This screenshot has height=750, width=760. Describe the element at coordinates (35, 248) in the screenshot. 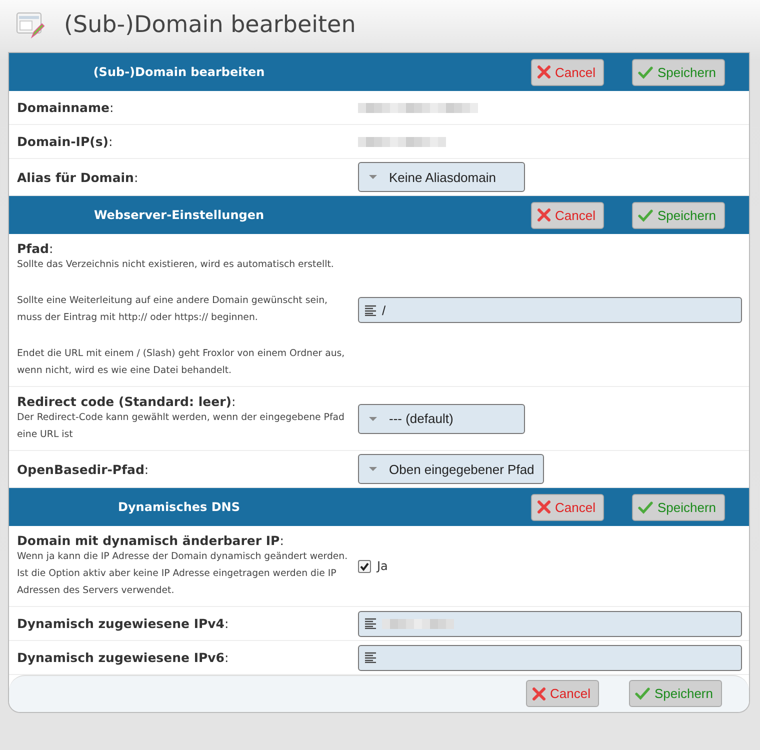

I see `field-label: Pfad:` at that location.